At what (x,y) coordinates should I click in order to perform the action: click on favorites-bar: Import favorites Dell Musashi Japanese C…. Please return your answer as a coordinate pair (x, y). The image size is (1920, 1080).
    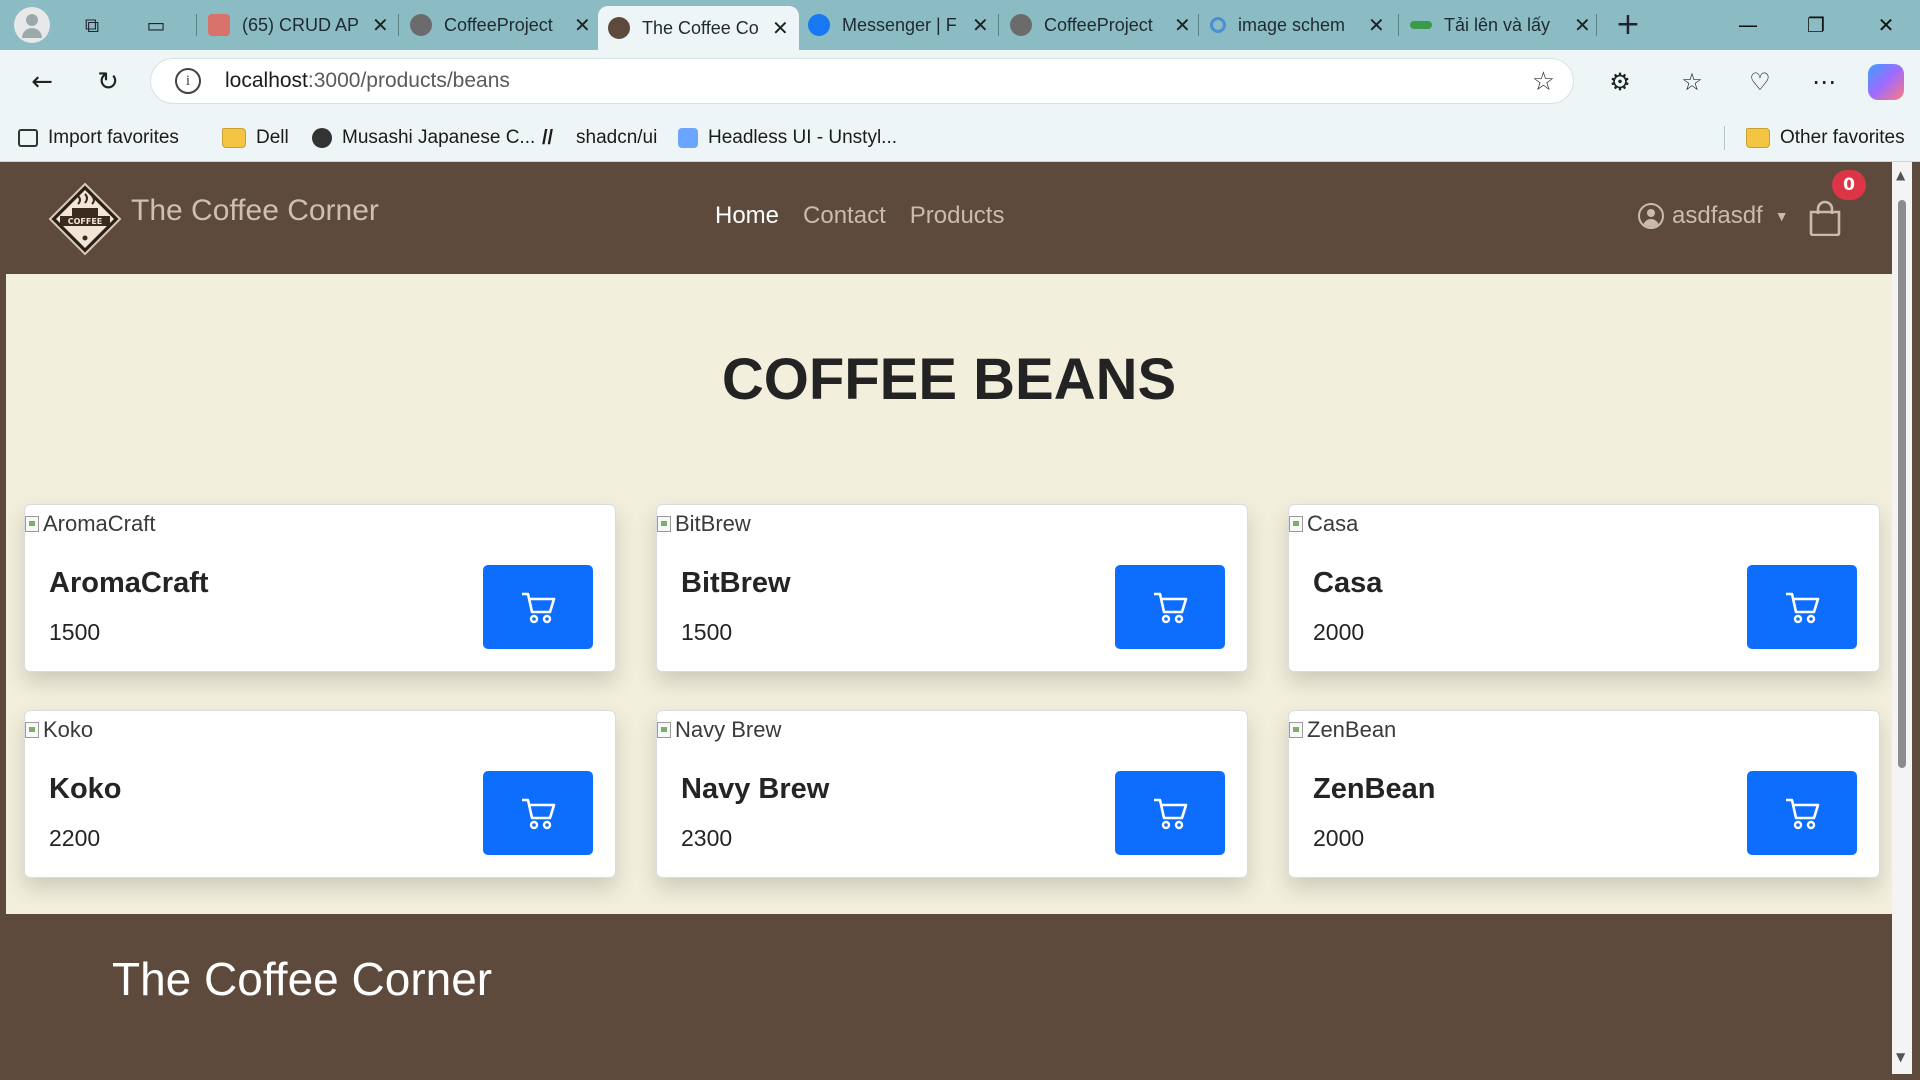
    Looking at the image, I should click on (960, 138).